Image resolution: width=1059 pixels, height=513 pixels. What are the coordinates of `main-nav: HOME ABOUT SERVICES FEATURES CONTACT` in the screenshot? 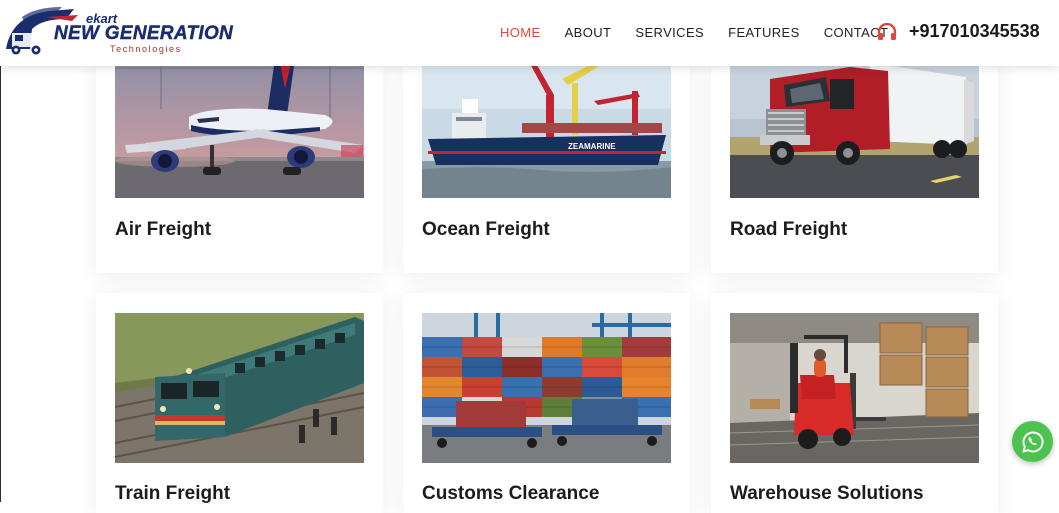 It's located at (694, 32).